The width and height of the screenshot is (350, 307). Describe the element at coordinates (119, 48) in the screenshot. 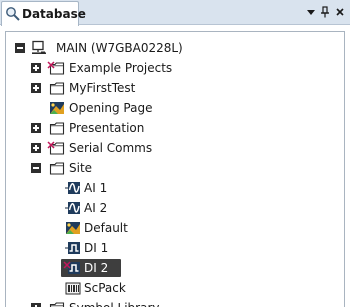

I see `tree-node-label: MAIN (W7GBA0228L)` at that location.